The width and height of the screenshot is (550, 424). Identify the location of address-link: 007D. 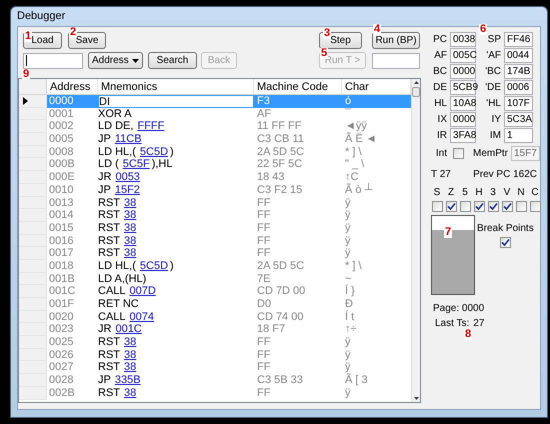
(143, 291).